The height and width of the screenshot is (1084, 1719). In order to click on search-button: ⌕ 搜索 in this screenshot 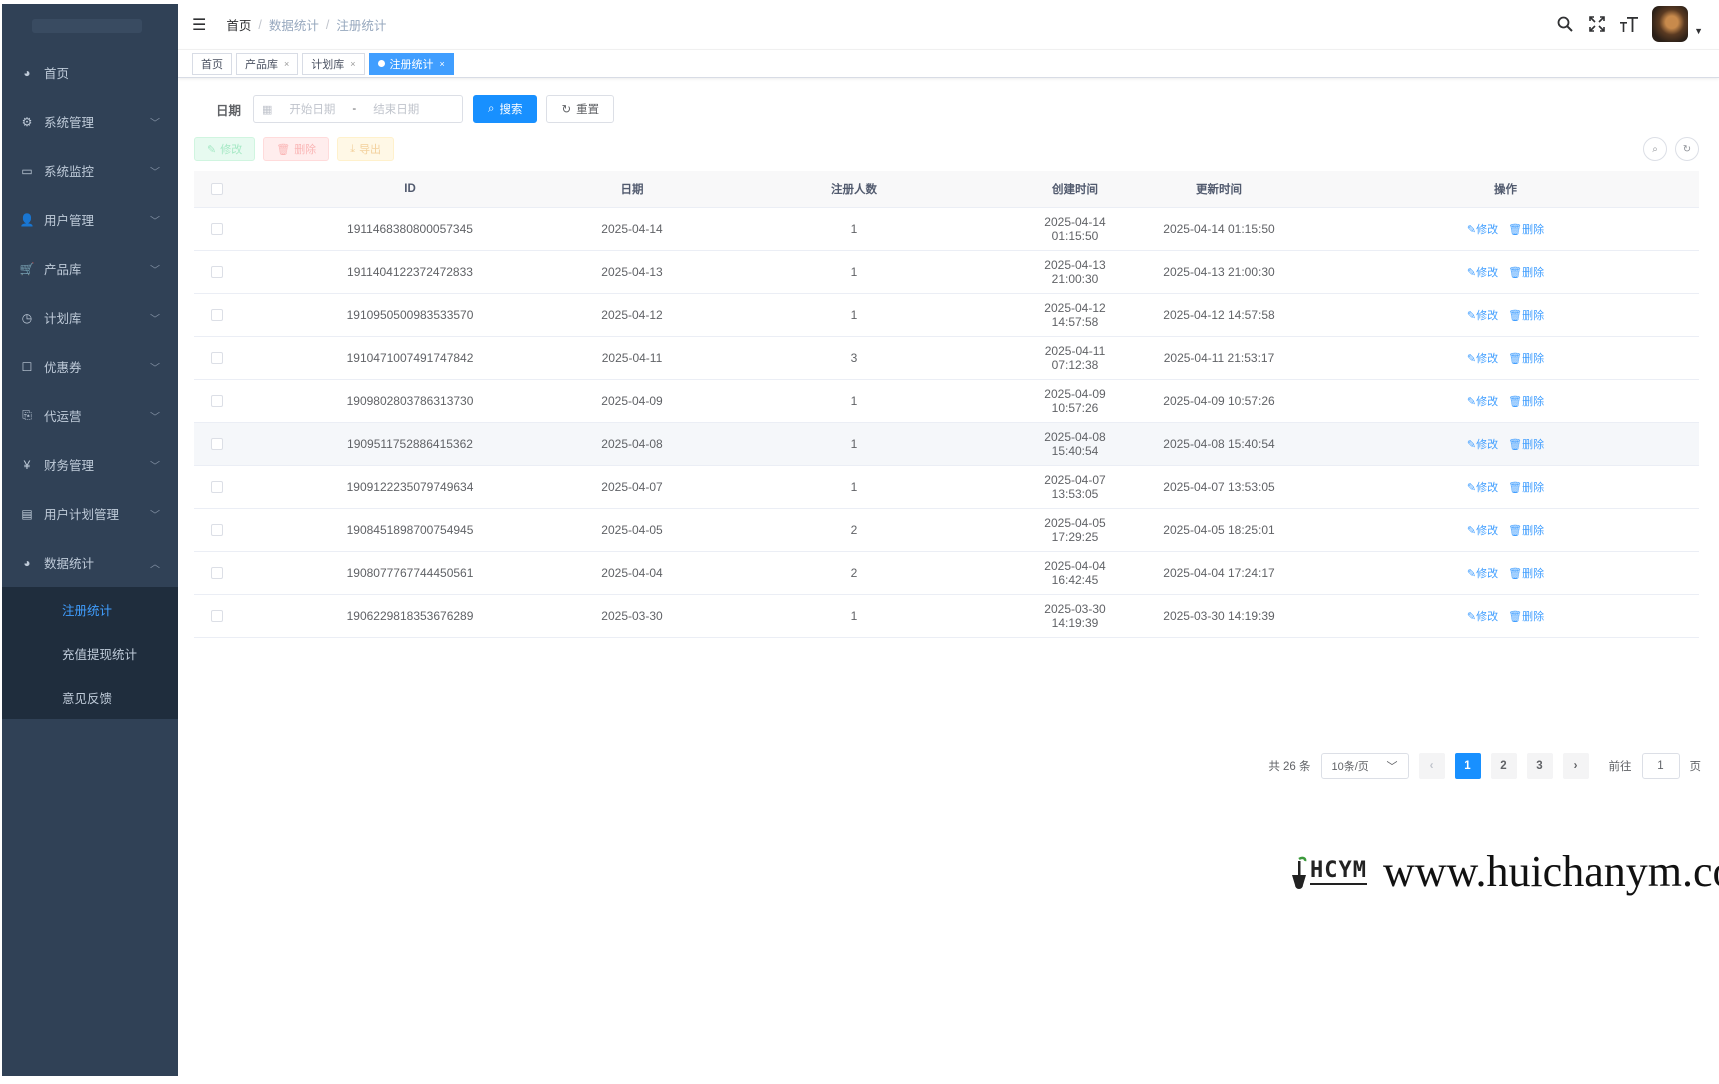, I will do `click(505, 109)`.